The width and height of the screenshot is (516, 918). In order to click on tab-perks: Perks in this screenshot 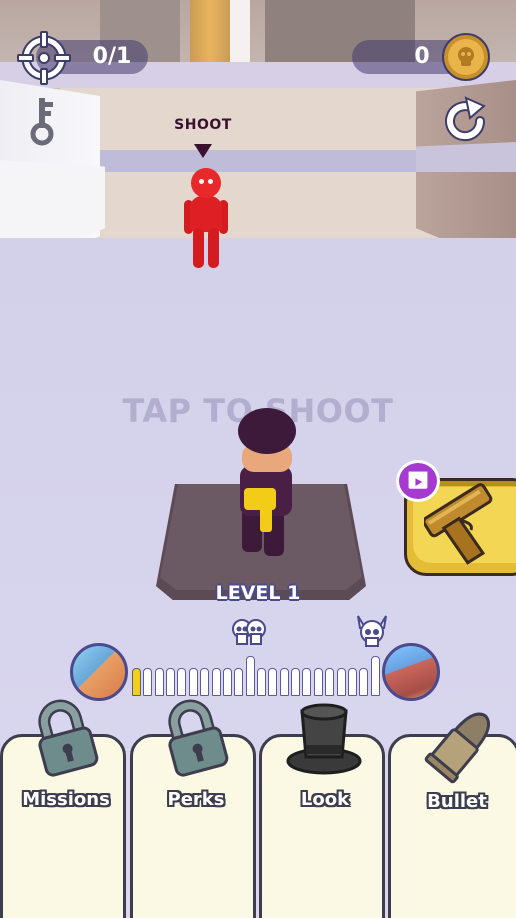, I will do `click(193, 808)`.